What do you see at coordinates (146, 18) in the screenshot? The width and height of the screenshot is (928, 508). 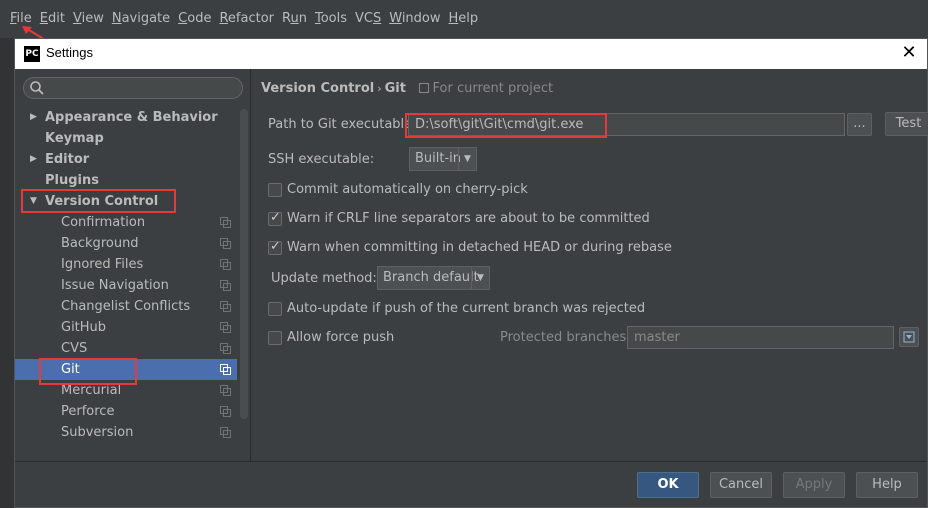 I see `menu-item-suffix: avigate` at bounding box center [146, 18].